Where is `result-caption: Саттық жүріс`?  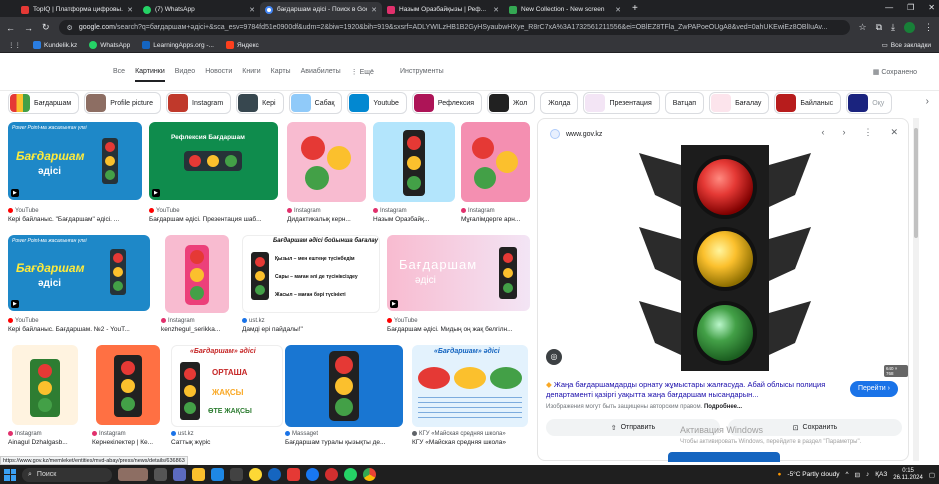
result-caption: Саттық жүріс is located at coordinates (227, 442).